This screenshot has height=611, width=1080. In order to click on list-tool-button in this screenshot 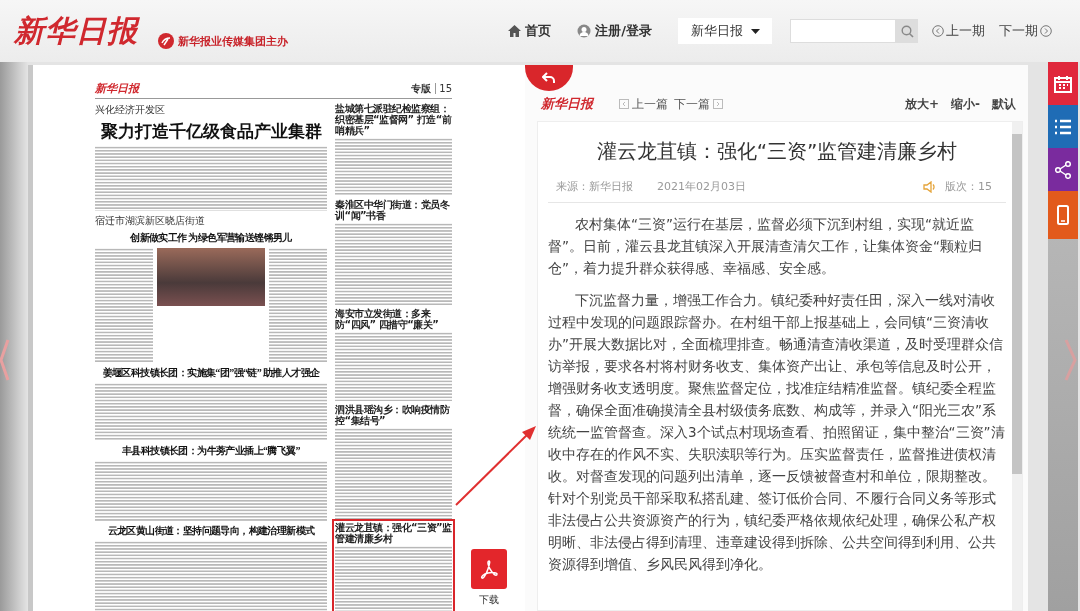, I will do `click(1063, 126)`.